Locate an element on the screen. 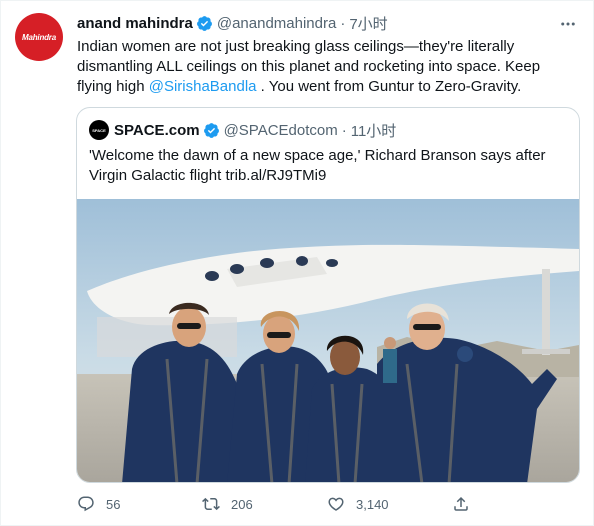 Image resolution: width=594 pixels, height=526 pixels. space-logo: SPACE is located at coordinates (99, 130).